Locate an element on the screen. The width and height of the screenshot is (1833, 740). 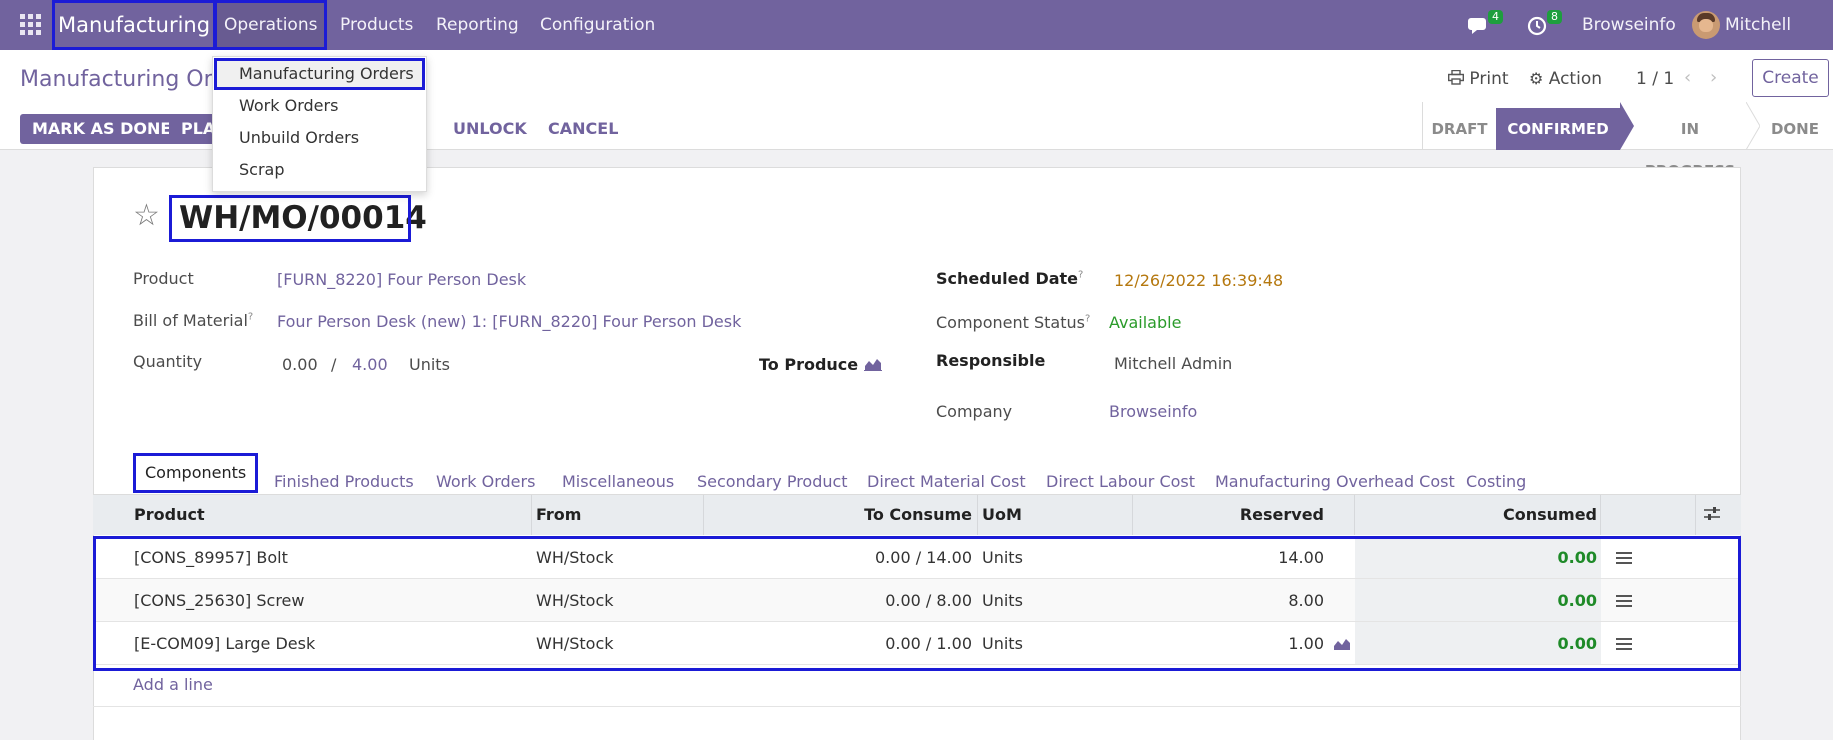
status-arrow-icon is located at coordinates (1627, 126).